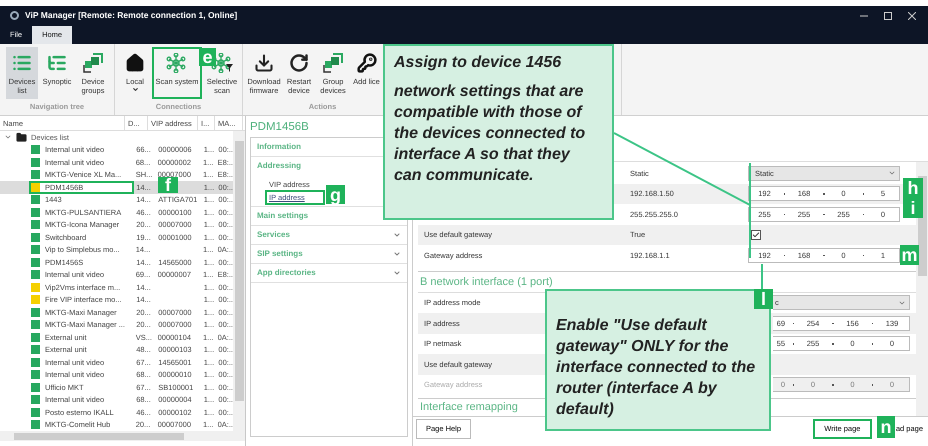  What do you see at coordinates (21, 137) in the screenshot?
I see `folder-icon` at bounding box center [21, 137].